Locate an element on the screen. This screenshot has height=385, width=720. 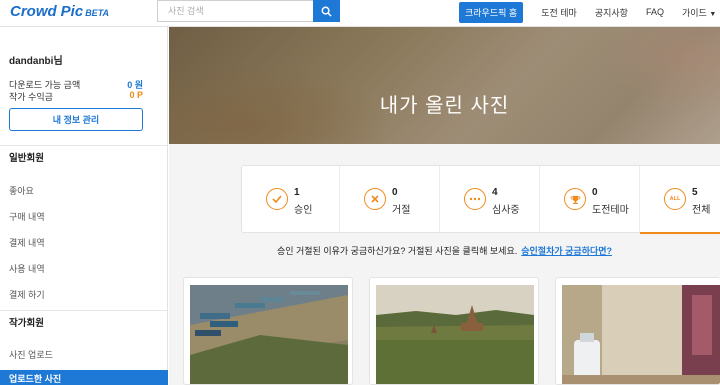
menu-likes: 좋아요 is located at coordinates (21, 190).